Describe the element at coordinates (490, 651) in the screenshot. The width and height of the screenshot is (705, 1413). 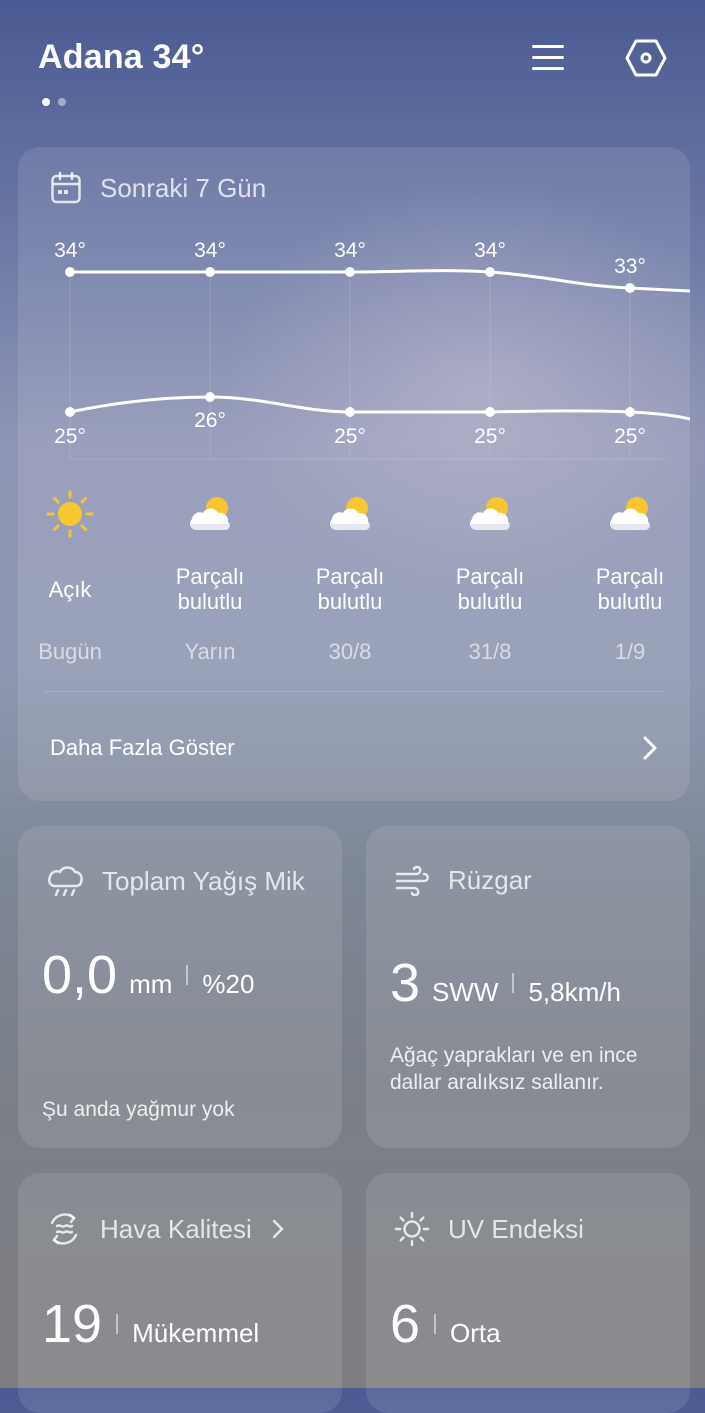
I see `day-date: 31/8` at that location.